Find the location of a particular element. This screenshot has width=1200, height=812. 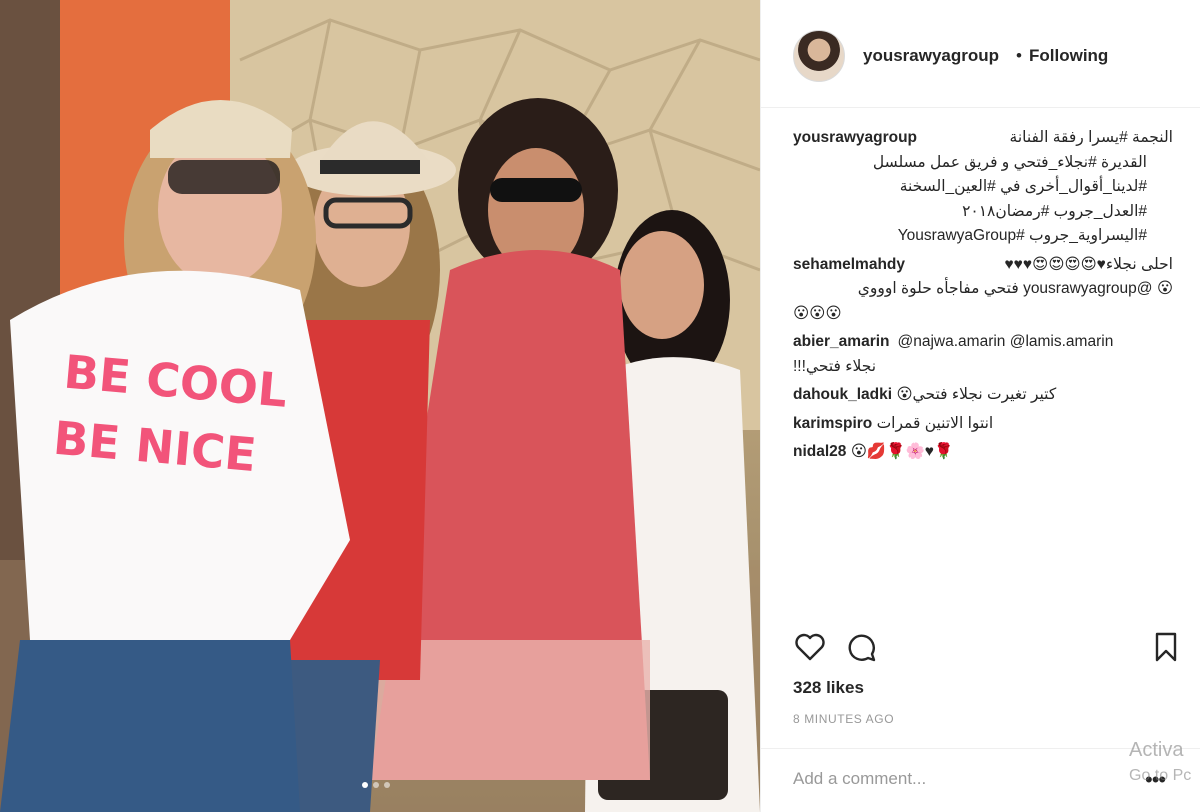

action-bar is located at coordinates (985, 648).